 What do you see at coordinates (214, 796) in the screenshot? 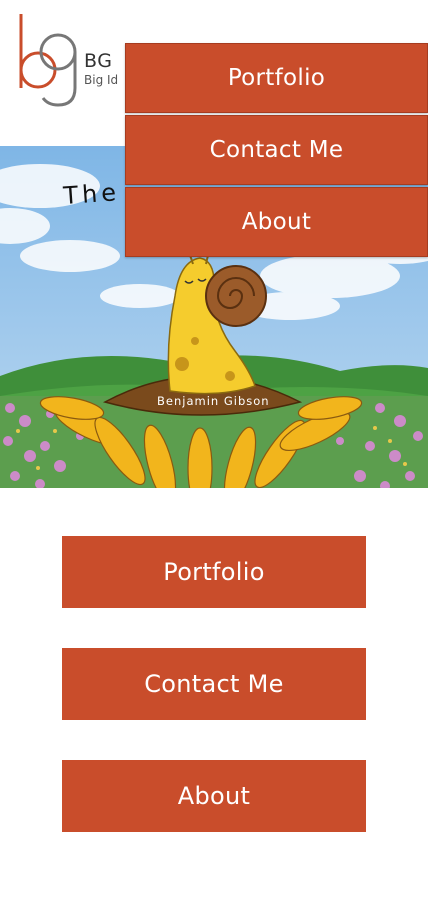
I see `about-button: About` at bounding box center [214, 796].